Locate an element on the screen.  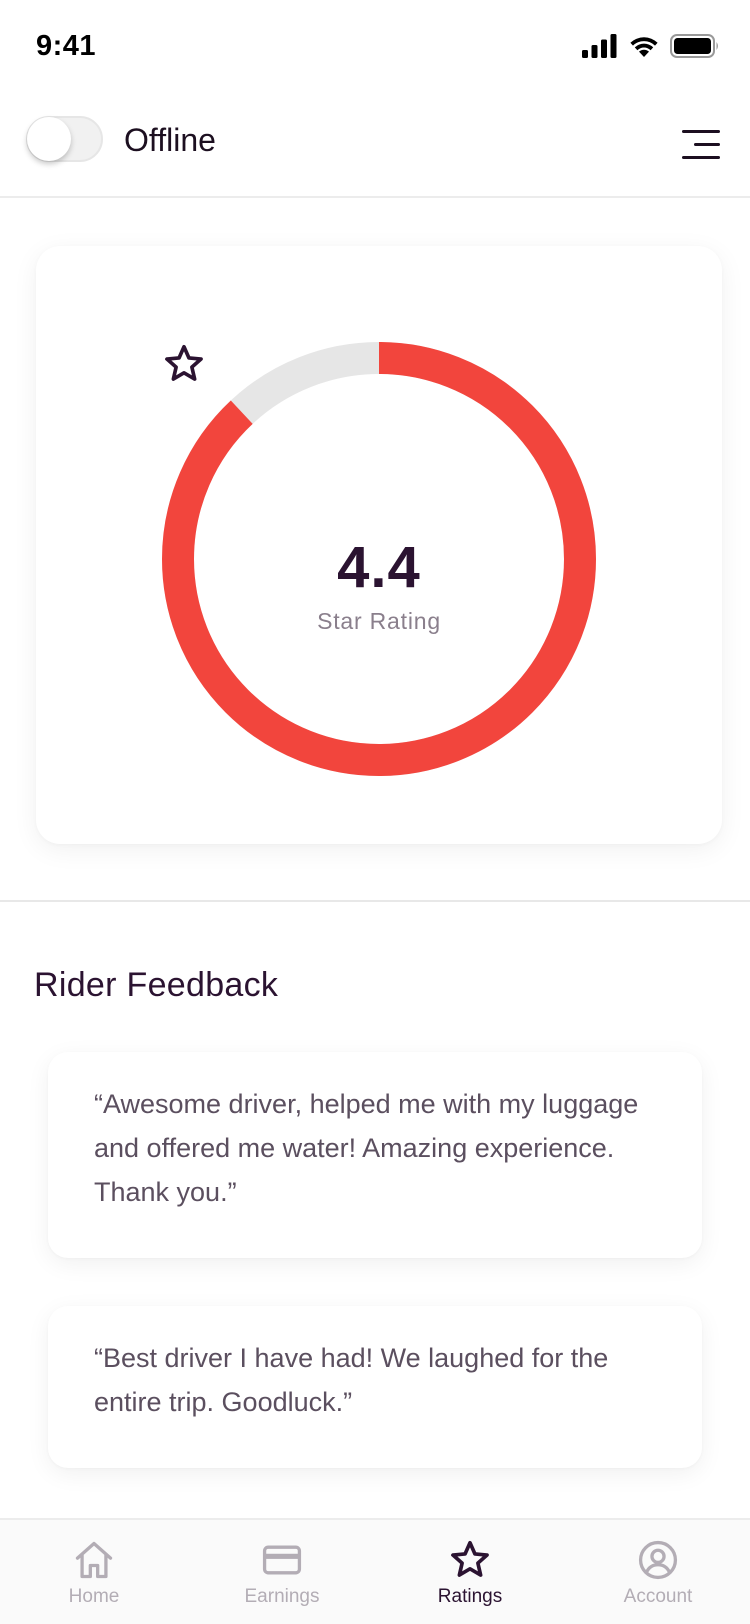
top-bar: Offline is located at coordinates (375, 149).